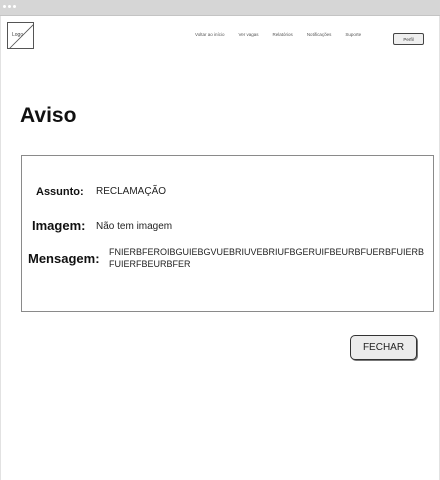 This screenshot has width=440, height=480. What do you see at coordinates (59, 225) in the screenshot?
I see `image-label: Imagem:` at bounding box center [59, 225].